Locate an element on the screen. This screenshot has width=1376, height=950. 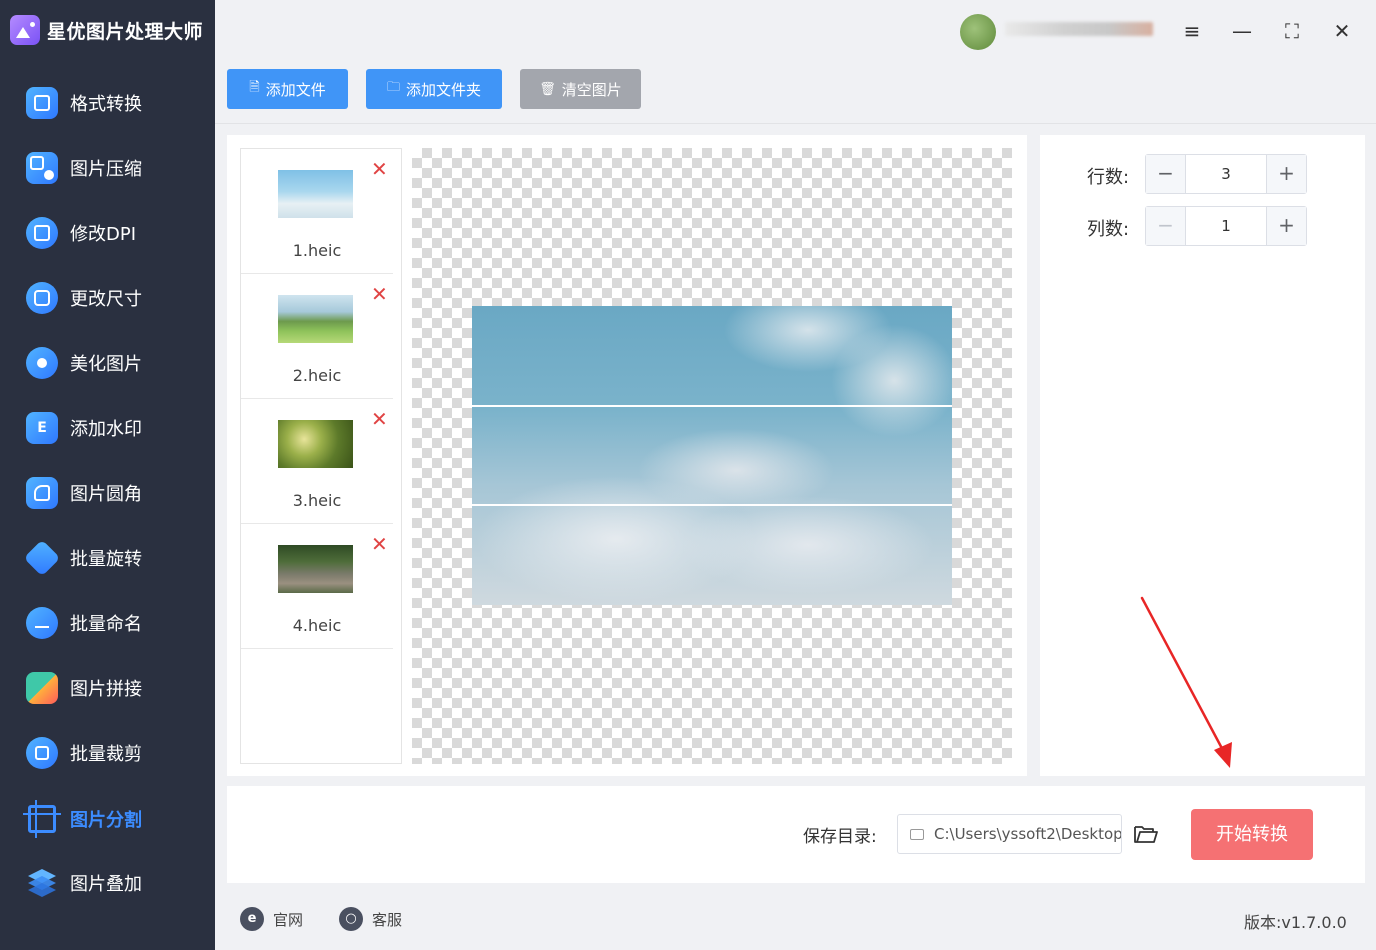
add-file-label: 添加文件 is located at coordinates (295, 89).